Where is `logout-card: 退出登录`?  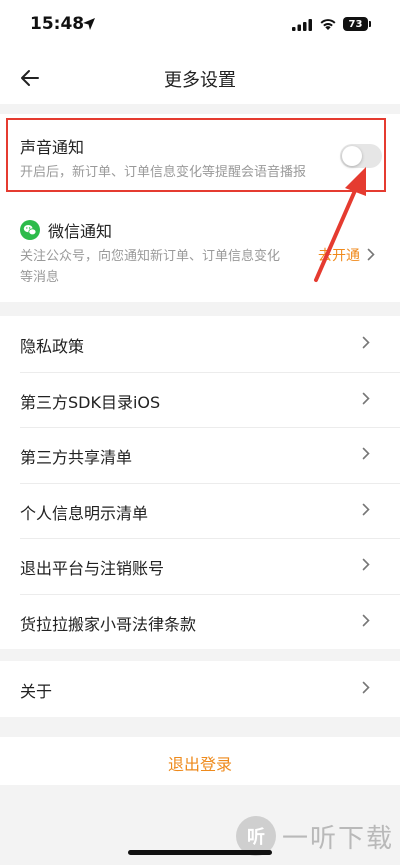
logout-card: 退出登录 is located at coordinates (200, 761).